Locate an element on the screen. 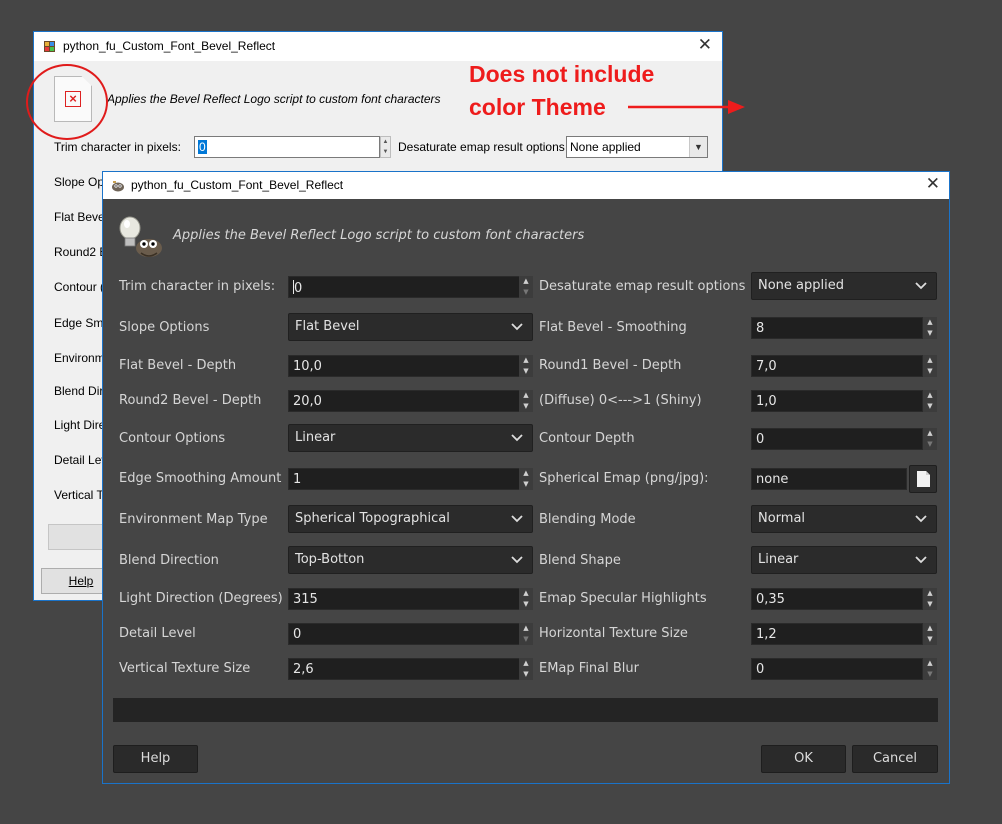 The width and height of the screenshot is (1002, 824). emap-final-blur-label: EMap Final Blur is located at coordinates (589, 668).